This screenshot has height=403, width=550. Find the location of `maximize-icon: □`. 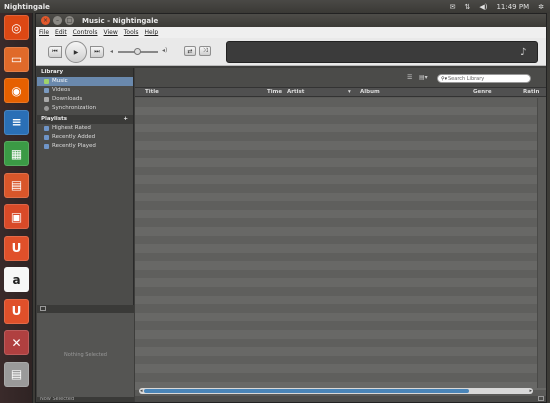

maximize-icon: □ is located at coordinates (69, 20).